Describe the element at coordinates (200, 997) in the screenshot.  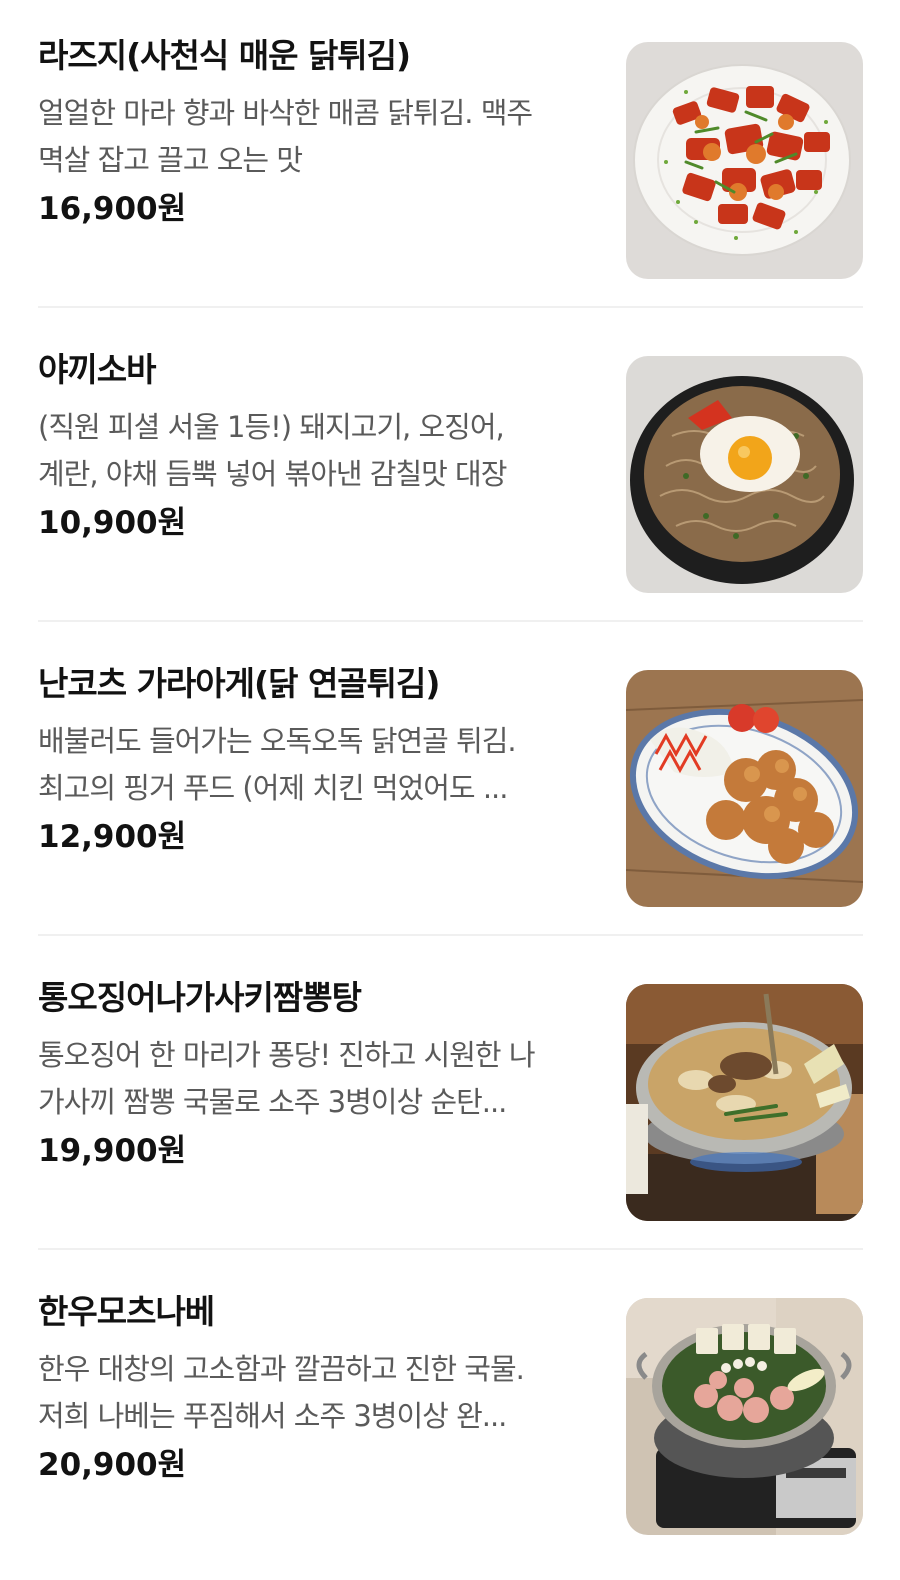
I see `menu-item-name: 통오징어나가사키짬뽕탕` at that location.